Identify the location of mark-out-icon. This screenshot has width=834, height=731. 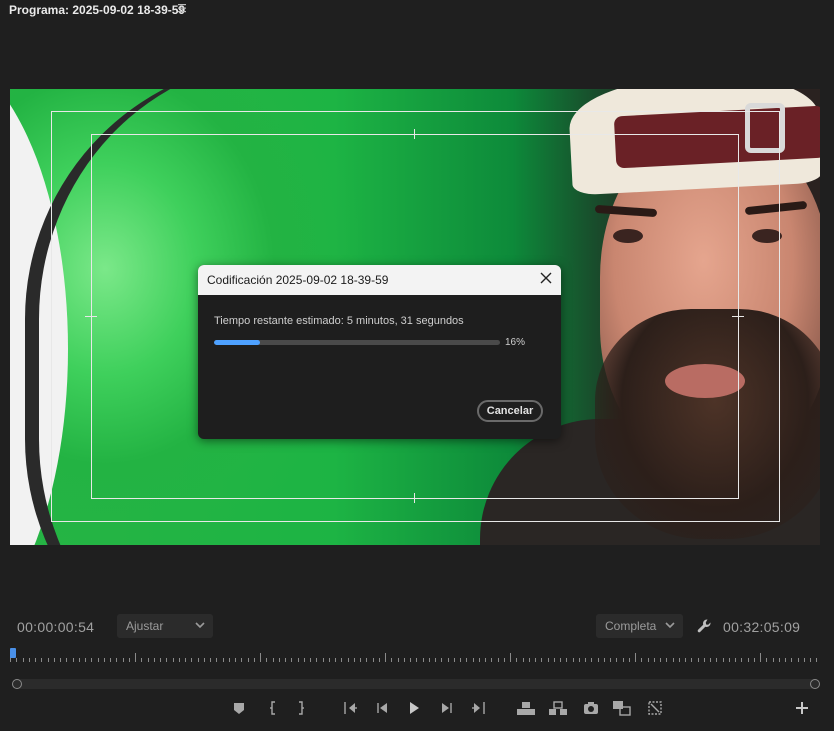
(301, 708).